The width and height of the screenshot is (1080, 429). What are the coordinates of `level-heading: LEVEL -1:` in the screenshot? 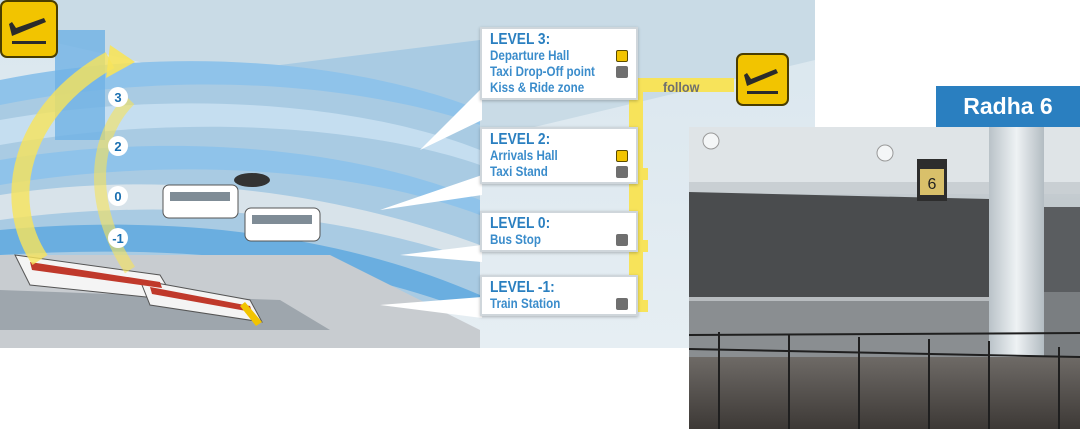 It's located at (522, 287).